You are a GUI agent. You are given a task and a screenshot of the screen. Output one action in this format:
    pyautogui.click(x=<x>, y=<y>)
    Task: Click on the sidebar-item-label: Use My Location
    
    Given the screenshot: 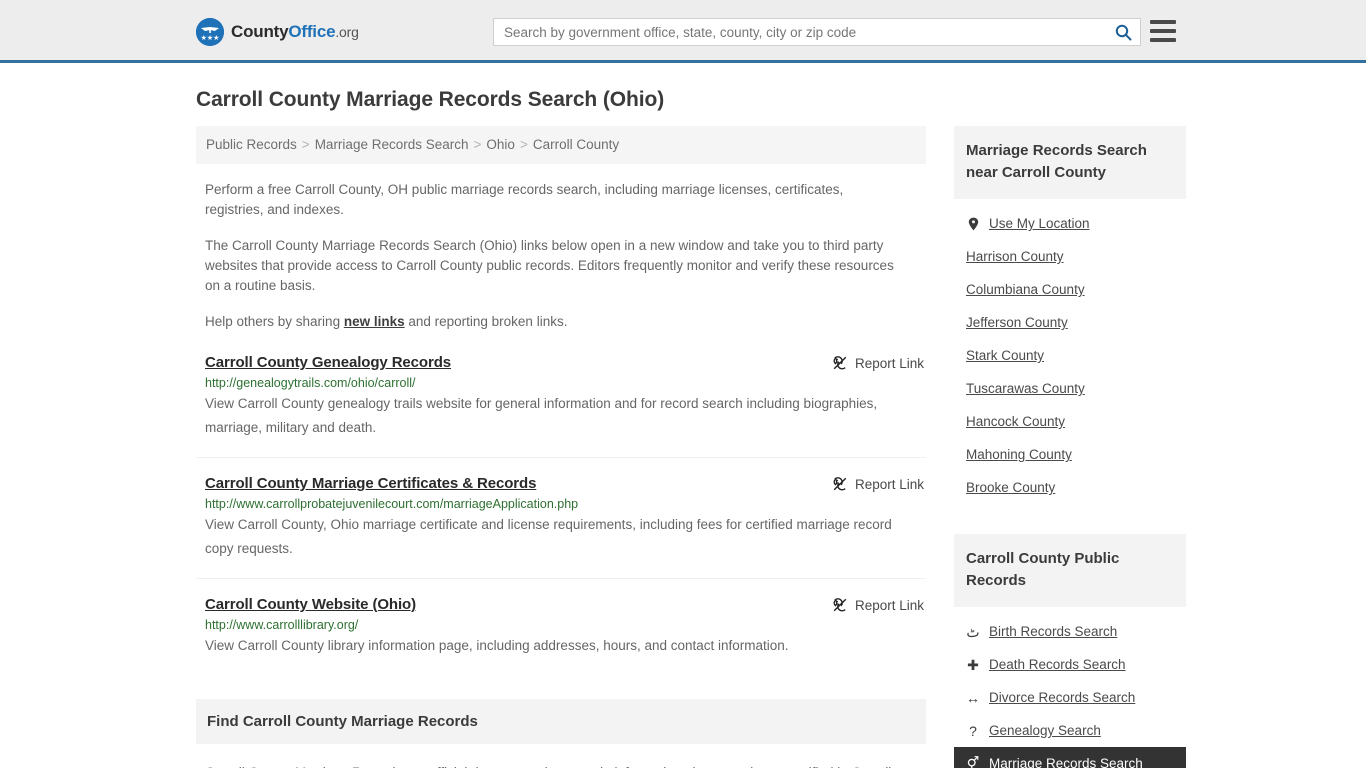 What is the action you would take?
    pyautogui.click(x=1039, y=223)
    